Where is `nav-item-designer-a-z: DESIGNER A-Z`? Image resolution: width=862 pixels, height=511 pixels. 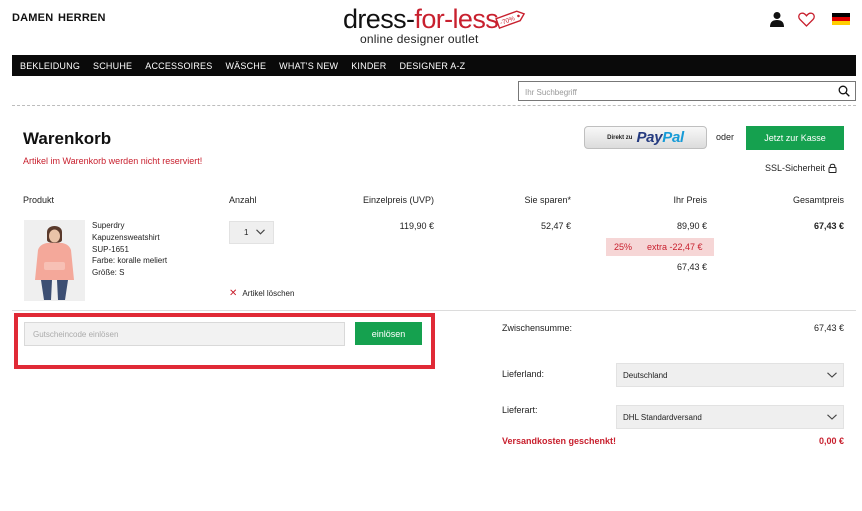
nav-item-designer-a-z: DESIGNER A-Z is located at coordinates (432, 66).